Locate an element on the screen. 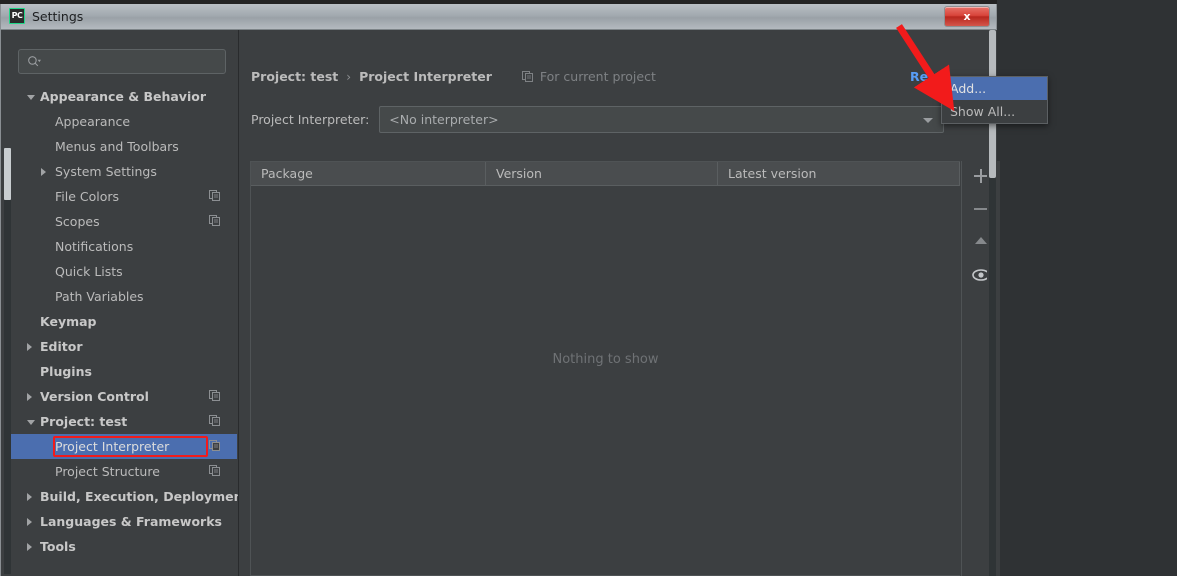 The width and height of the screenshot is (1177, 576). close-button: x is located at coordinates (967, 16).